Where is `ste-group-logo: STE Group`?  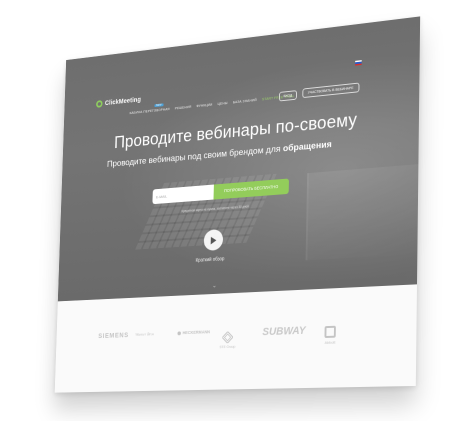
ste-group-logo: STE Group is located at coordinates (227, 340).